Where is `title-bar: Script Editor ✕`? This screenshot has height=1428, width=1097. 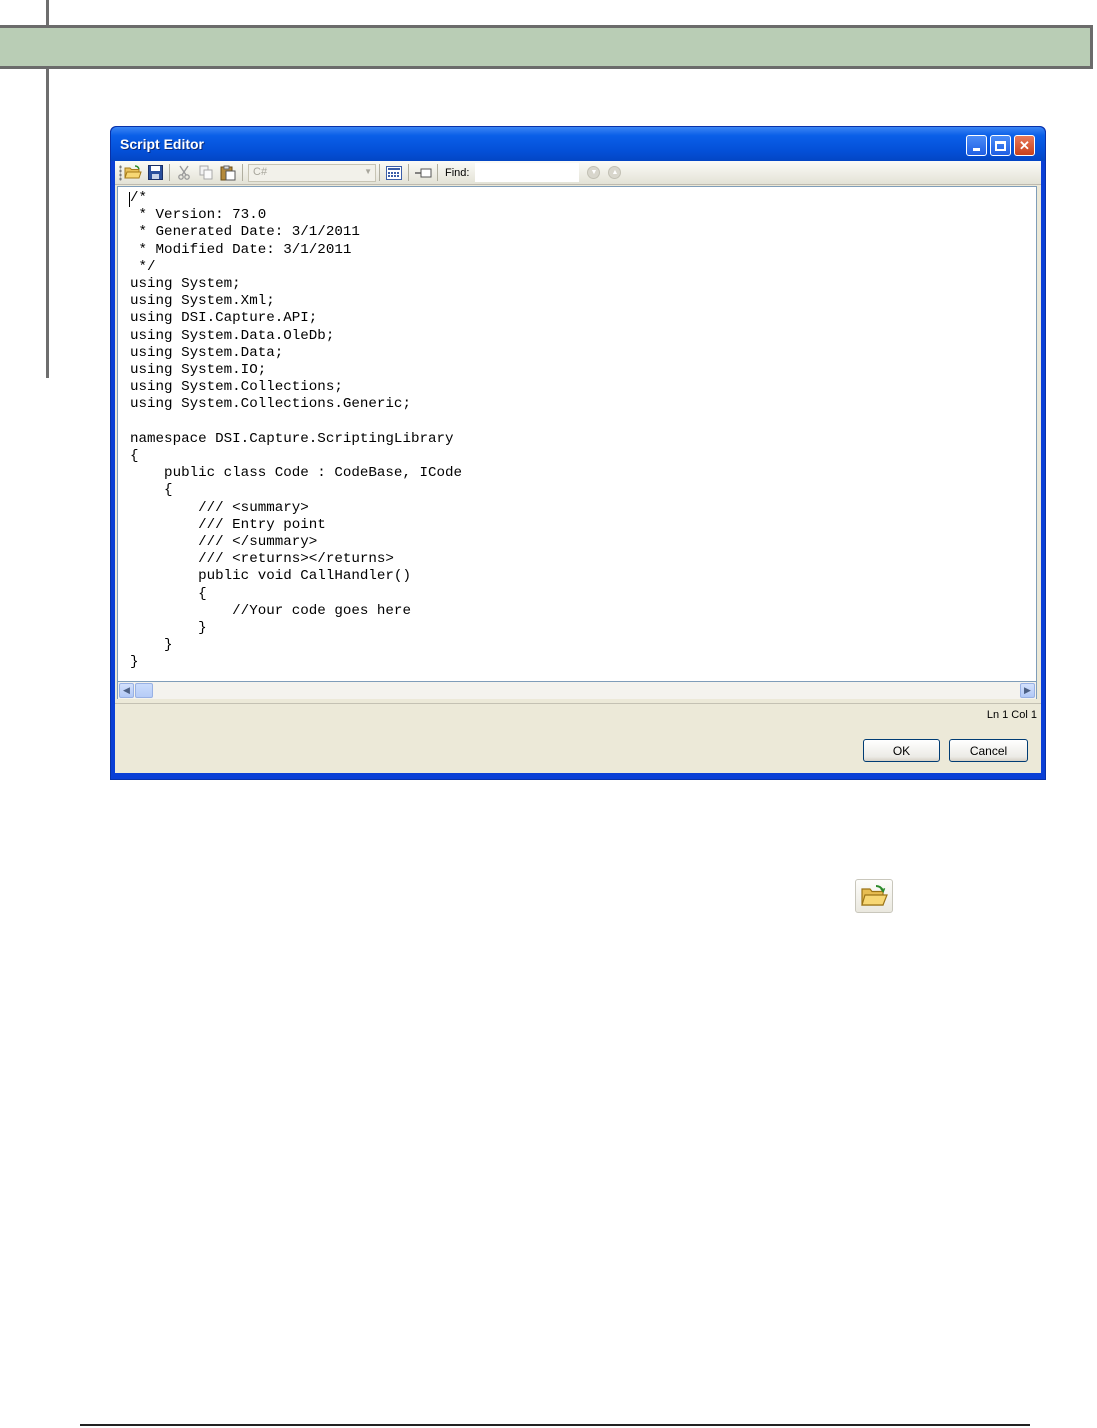 title-bar: Script Editor ✕ is located at coordinates (578, 144).